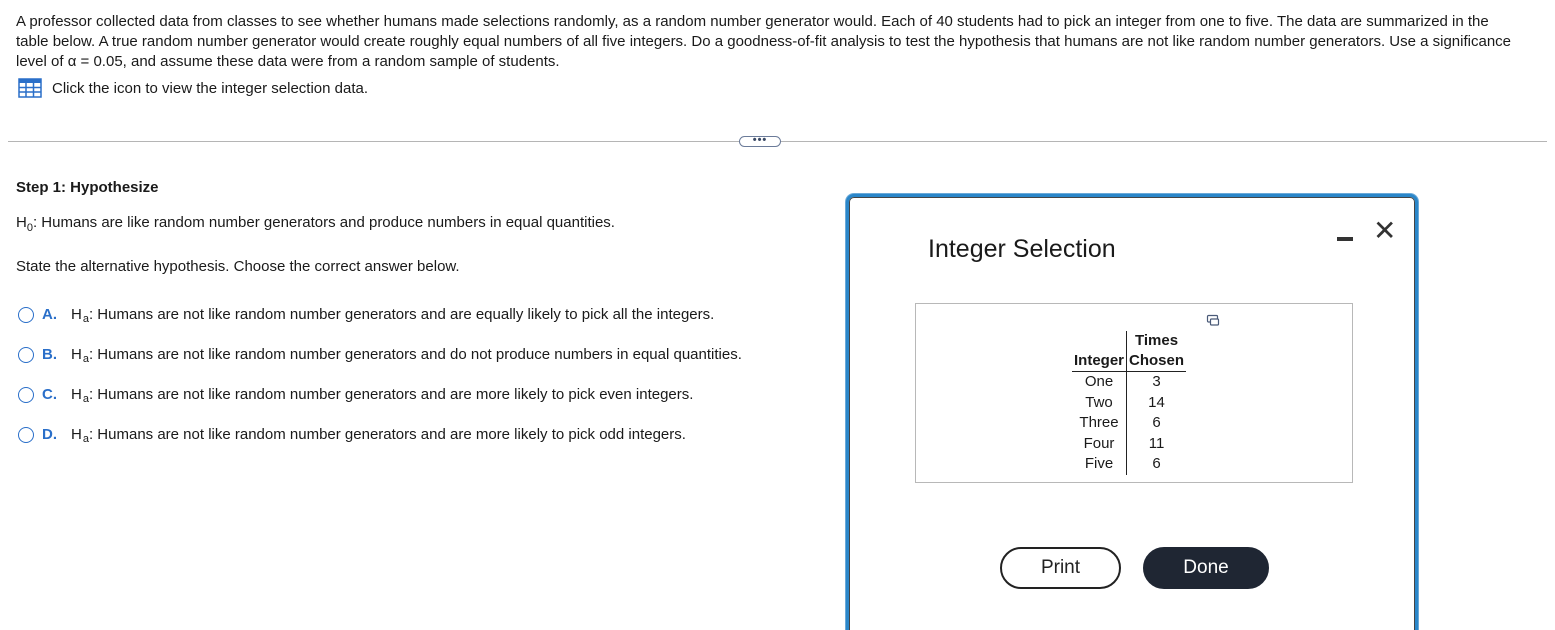 This screenshot has width=1555, height=630. What do you see at coordinates (1099, 381) in the screenshot?
I see `integer-cell: One` at bounding box center [1099, 381].